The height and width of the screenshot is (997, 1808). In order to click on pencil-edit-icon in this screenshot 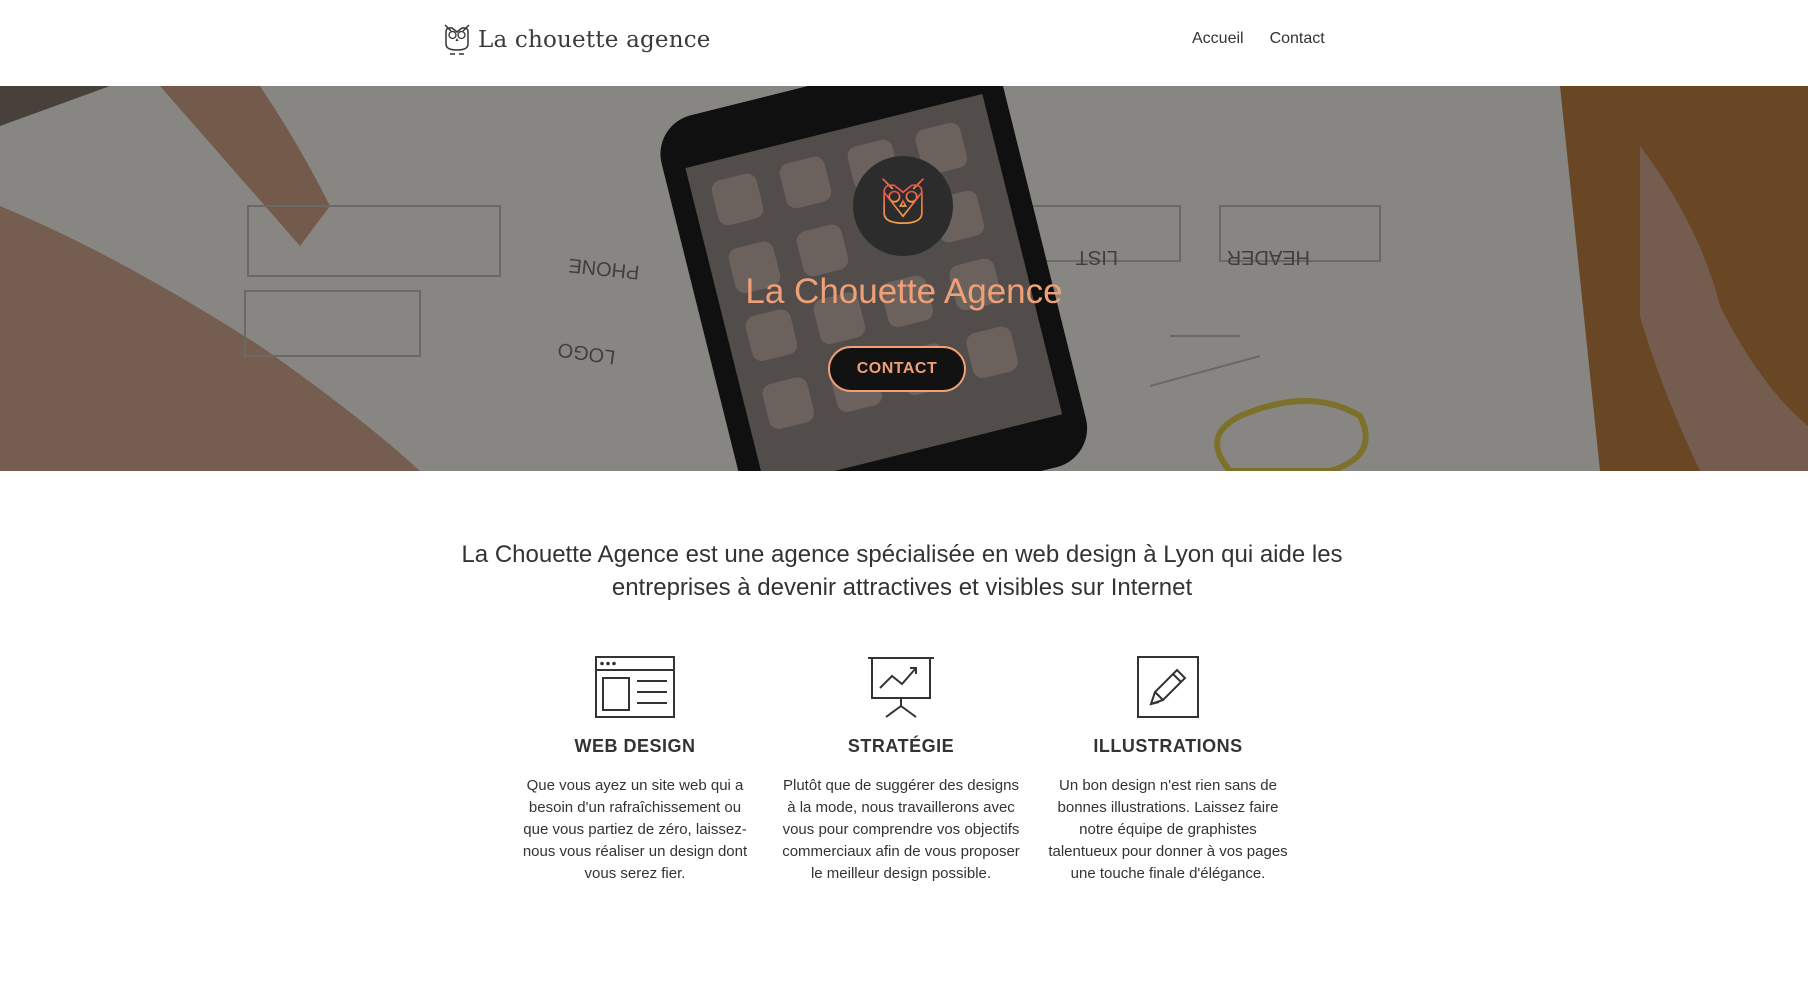, I will do `click(1168, 687)`.